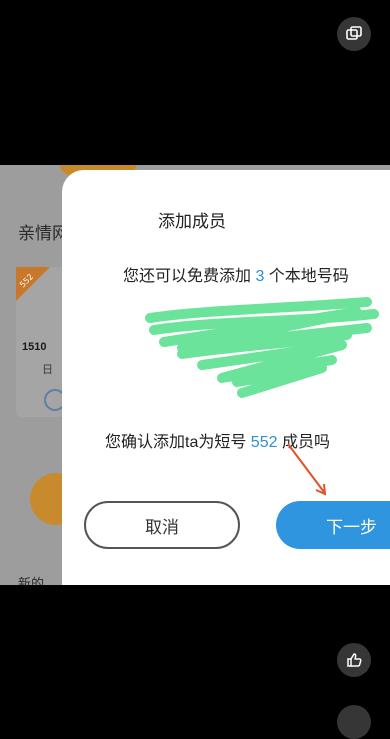  I want to click on redaction-scribble, so click(262, 347).